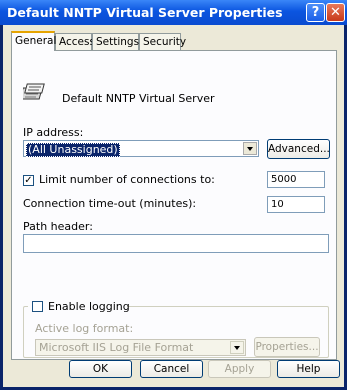 The height and width of the screenshot is (390, 347). What do you see at coordinates (296, 204) in the screenshot?
I see `timeout-input: 10` at bounding box center [296, 204].